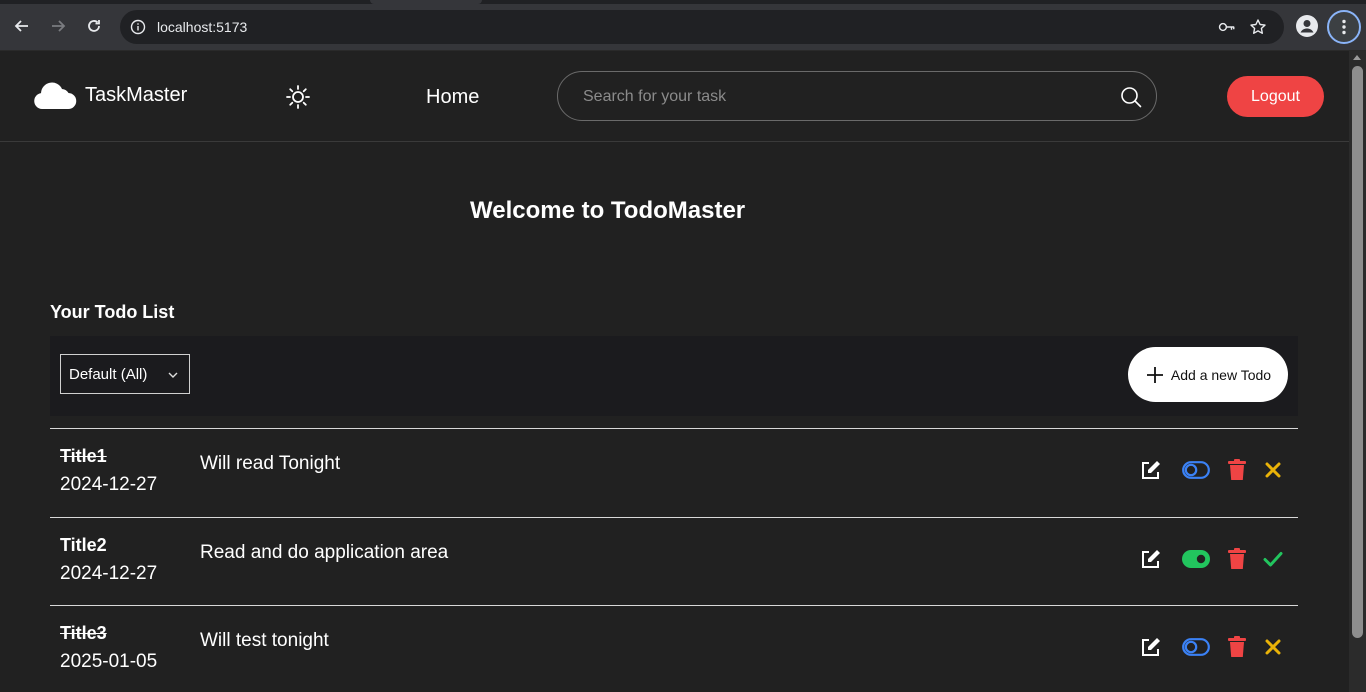 This screenshot has height=692, width=1366. I want to click on arrow-left-icon, so click(21, 26).